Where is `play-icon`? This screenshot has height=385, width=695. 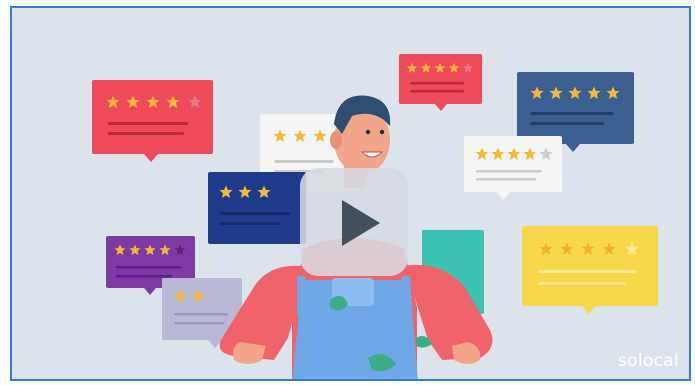 play-icon is located at coordinates (361, 223).